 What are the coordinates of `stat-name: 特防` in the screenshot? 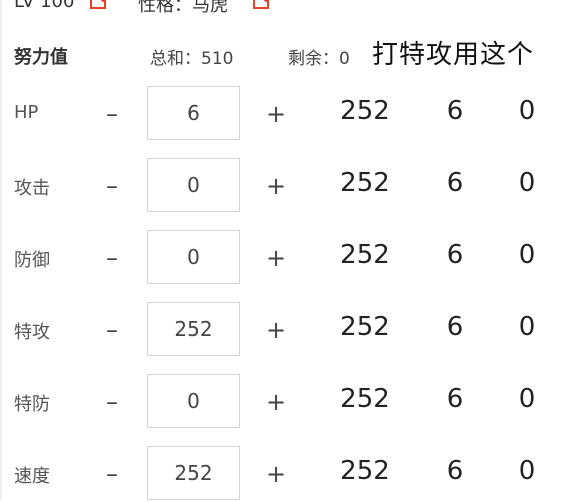 It's located at (32, 404).